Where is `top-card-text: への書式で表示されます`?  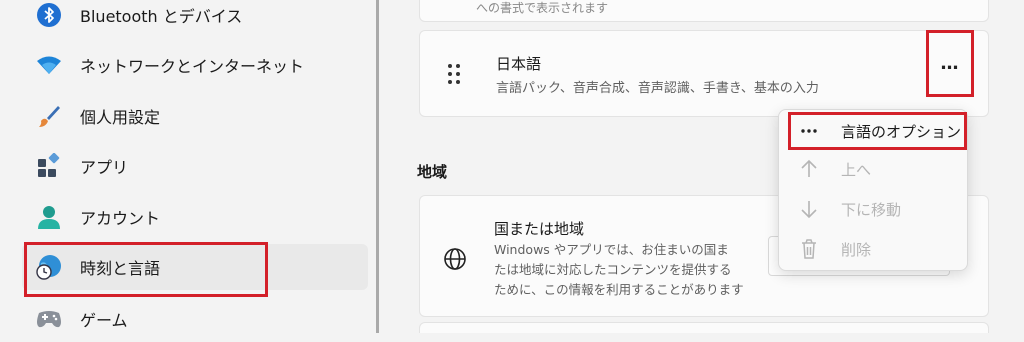
top-card-text: への書式で表示されます is located at coordinates (542, 8).